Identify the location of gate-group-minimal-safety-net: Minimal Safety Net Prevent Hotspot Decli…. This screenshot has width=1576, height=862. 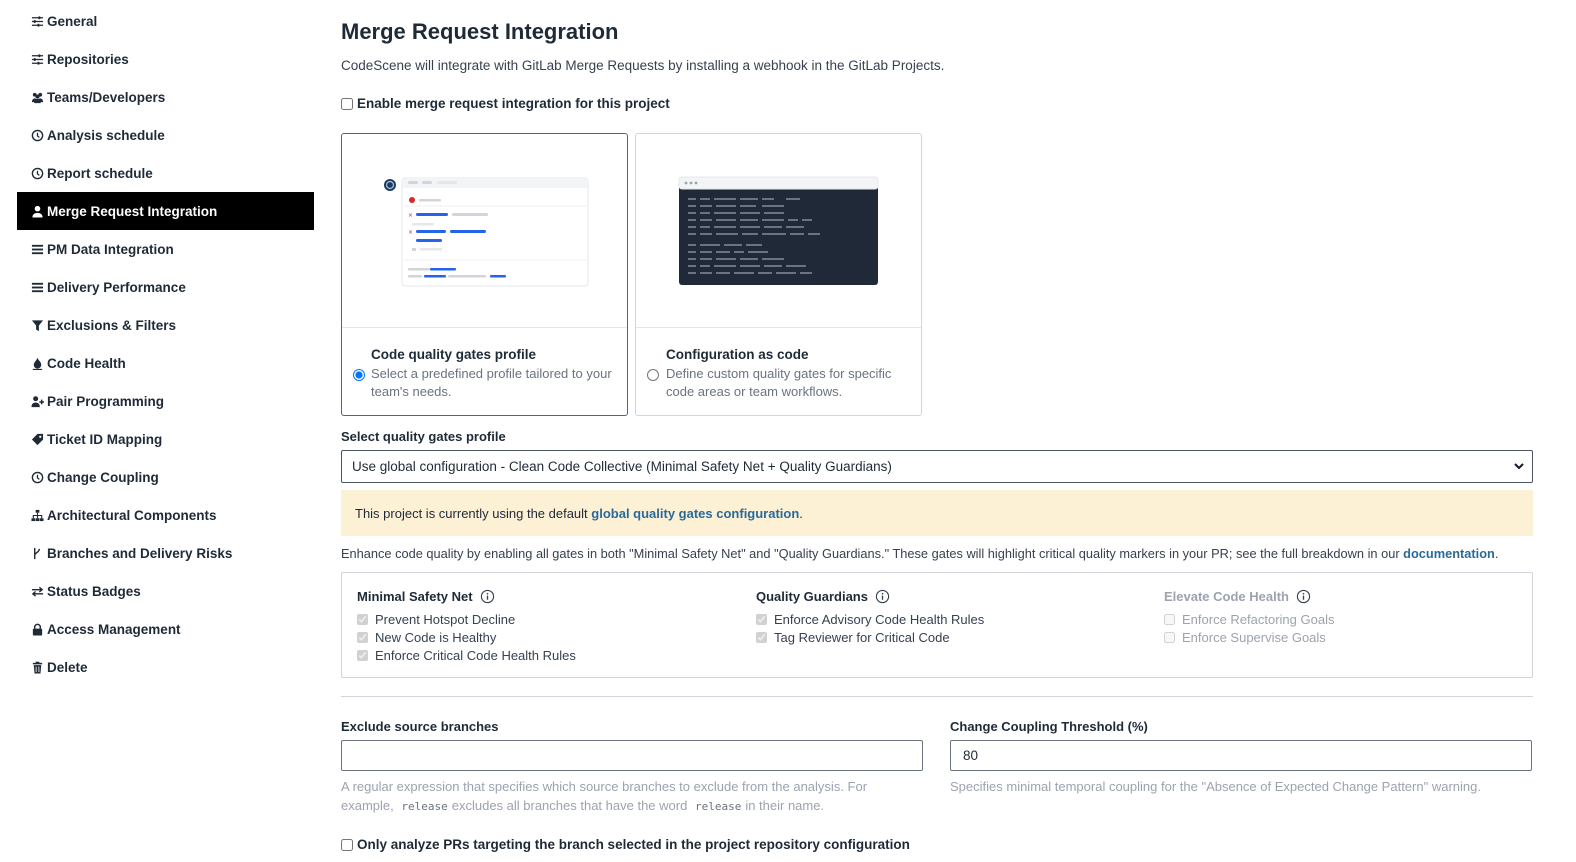
(466, 625).